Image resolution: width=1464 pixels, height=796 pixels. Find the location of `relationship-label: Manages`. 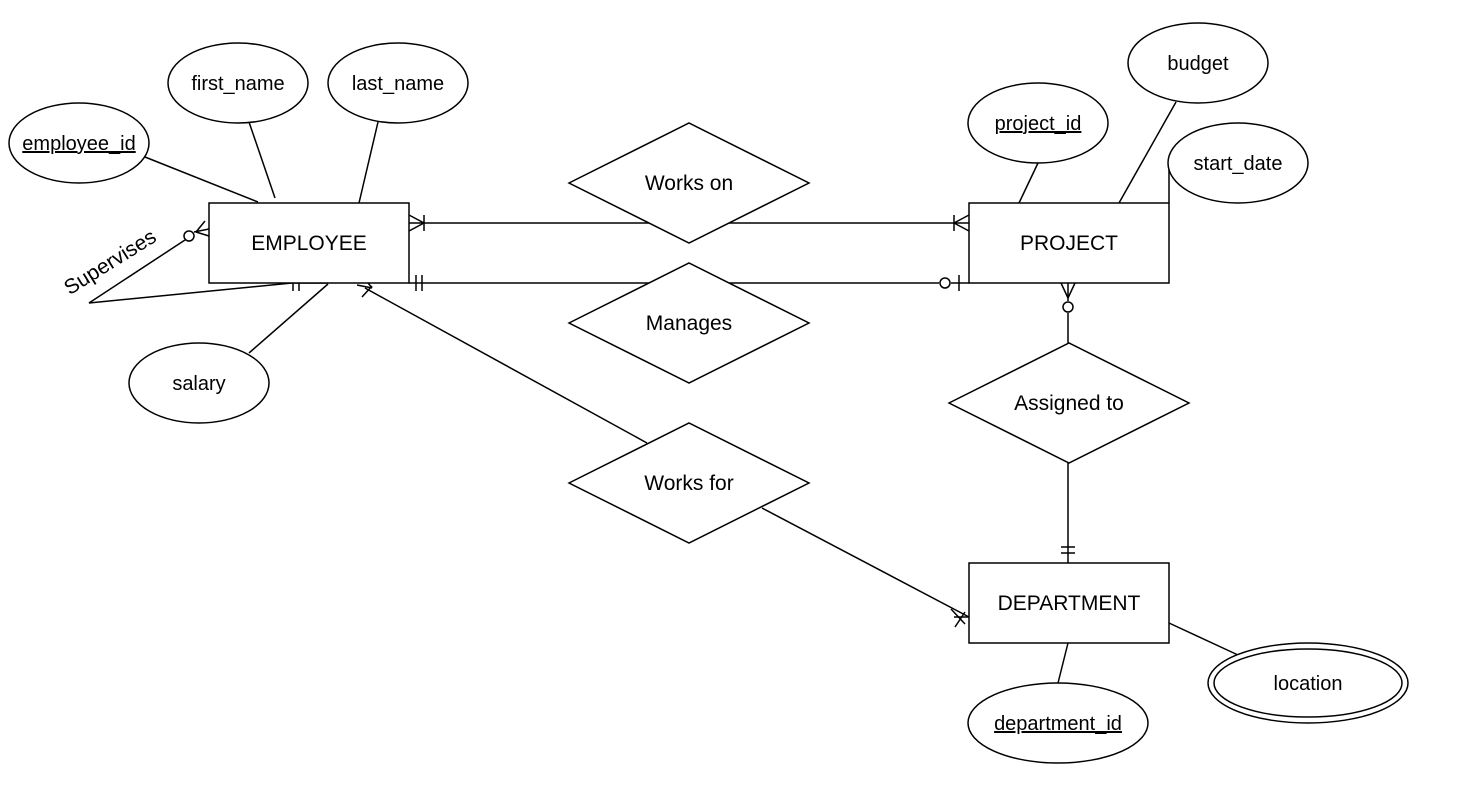

relationship-label: Manages is located at coordinates (689, 323).